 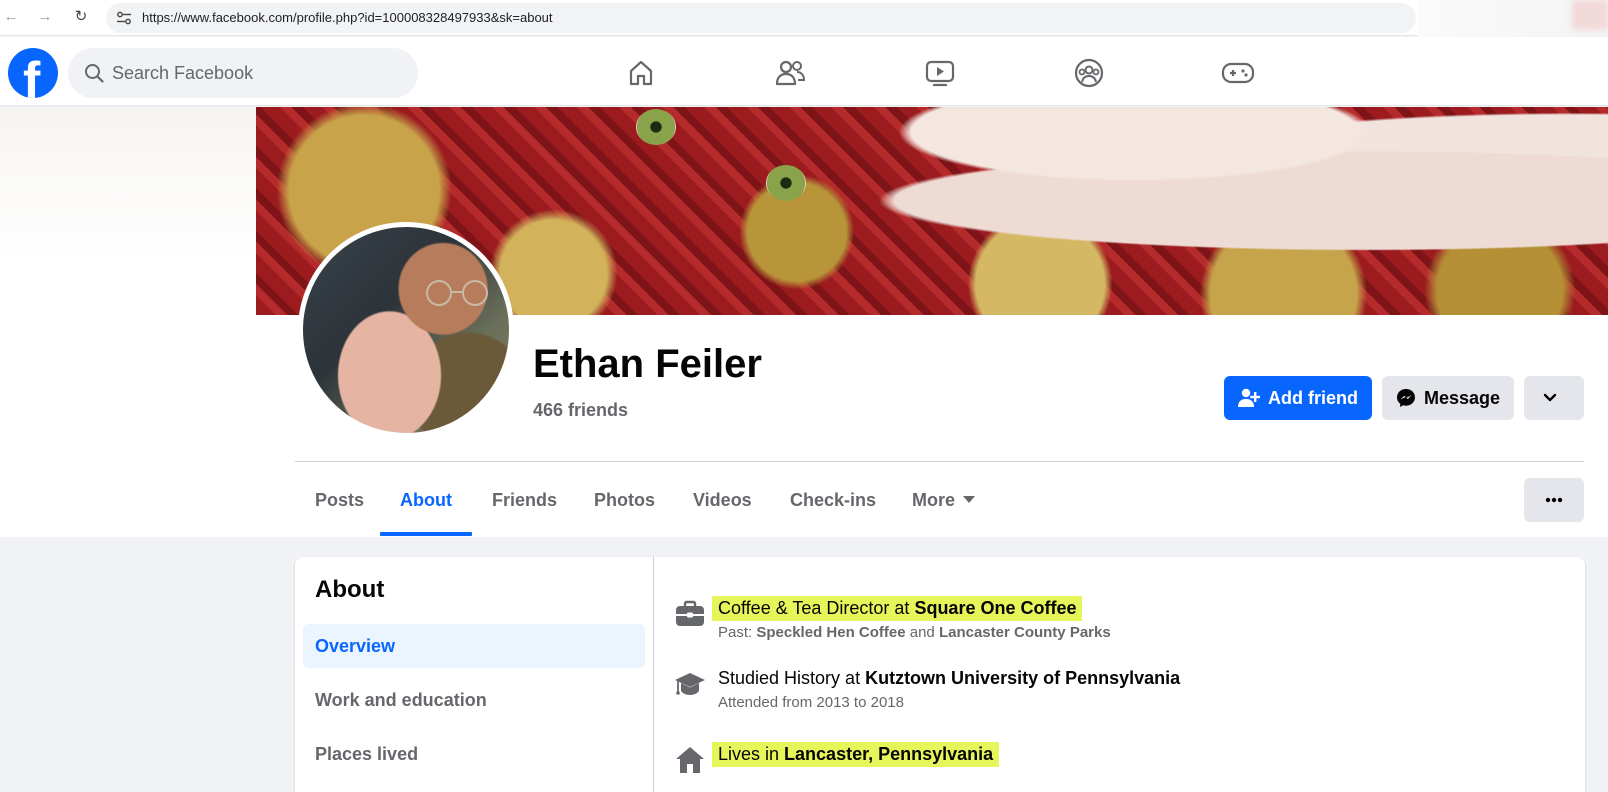 I want to click on search-box, so click(x=243, y=73).